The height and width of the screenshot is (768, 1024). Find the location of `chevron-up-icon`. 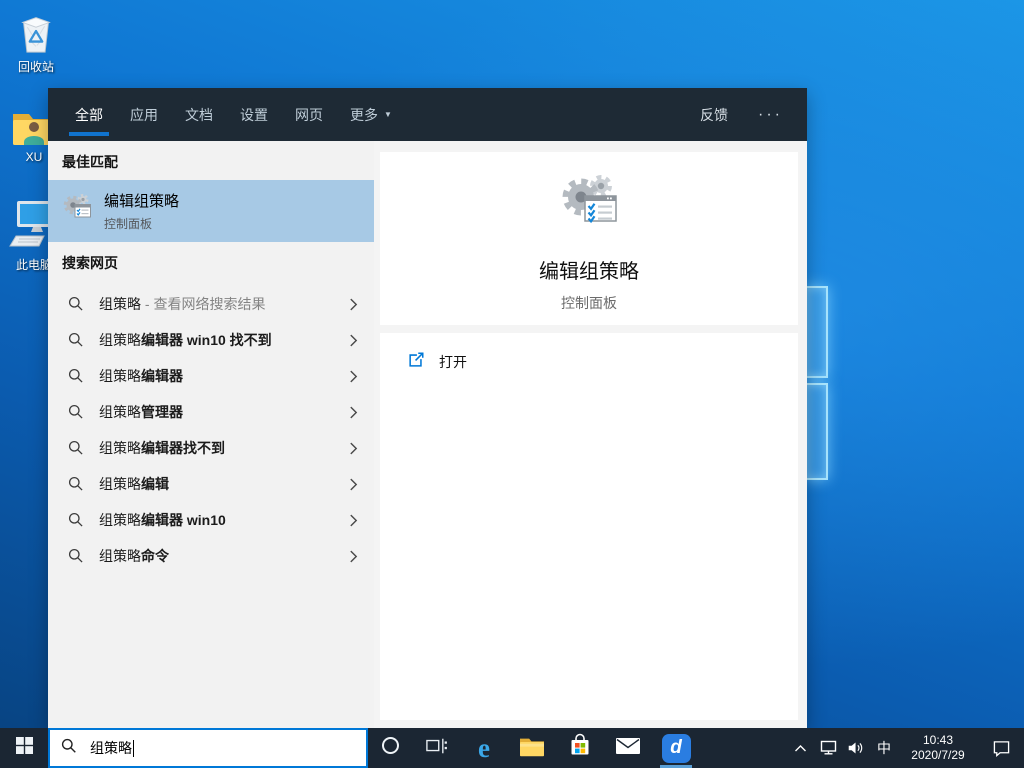

chevron-up-icon is located at coordinates (800, 747).